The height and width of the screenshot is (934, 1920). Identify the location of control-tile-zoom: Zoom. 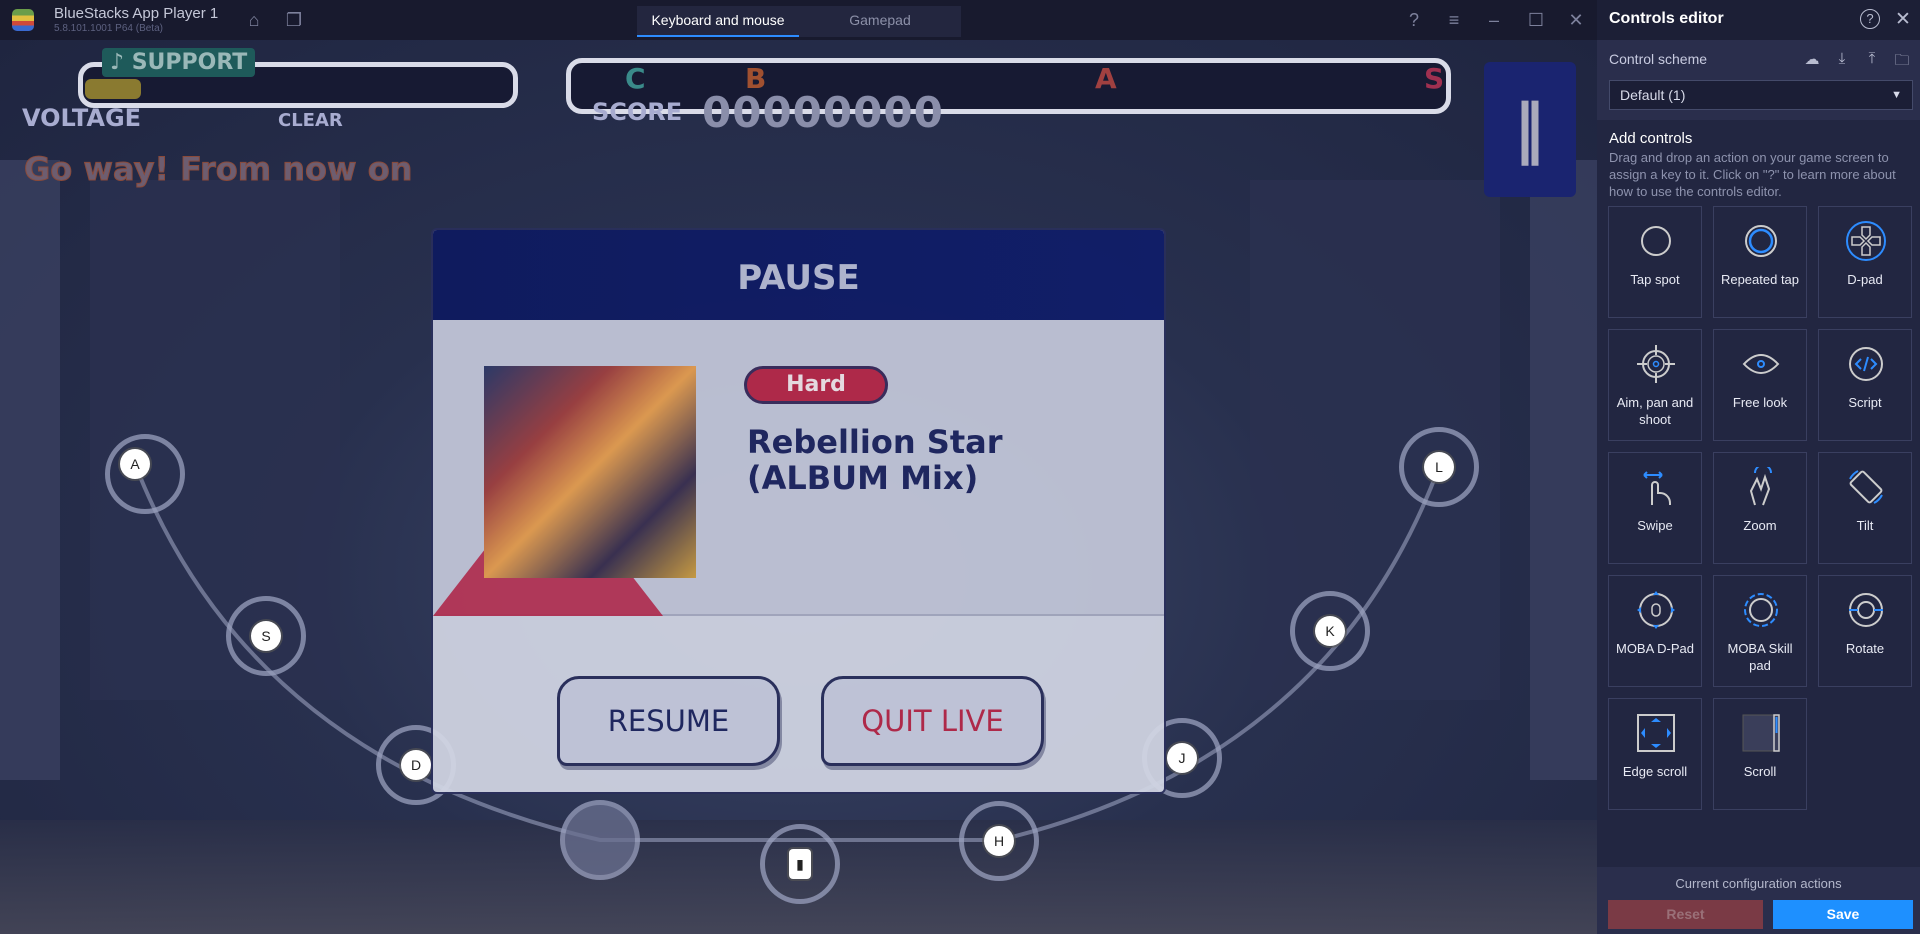
(1760, 508).